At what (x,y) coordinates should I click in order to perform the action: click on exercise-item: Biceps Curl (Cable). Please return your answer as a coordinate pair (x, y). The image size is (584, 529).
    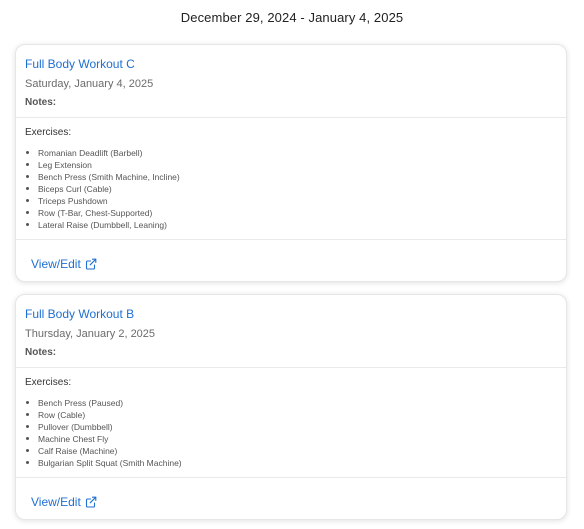
    Looking at the image, I should click on (291, 189).